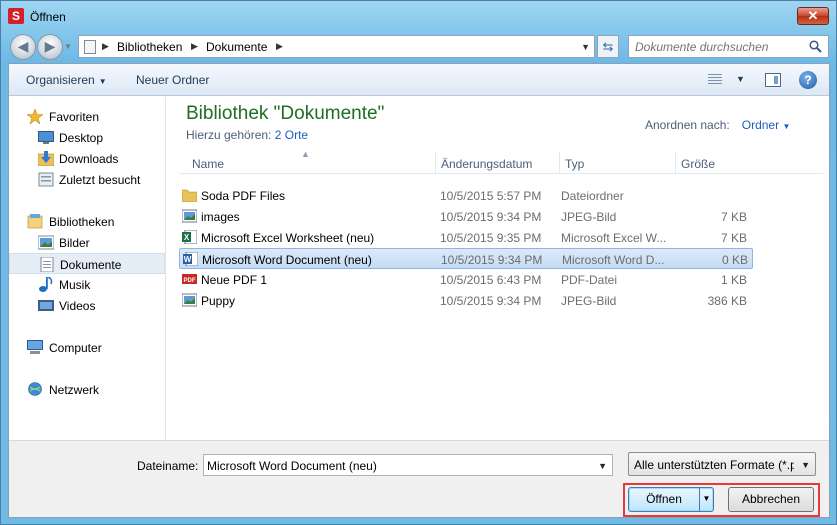 The width and height of the screenshot is (837, 525). I want to click on sidebar-item-label: Netzwerk, so click(74, 390).